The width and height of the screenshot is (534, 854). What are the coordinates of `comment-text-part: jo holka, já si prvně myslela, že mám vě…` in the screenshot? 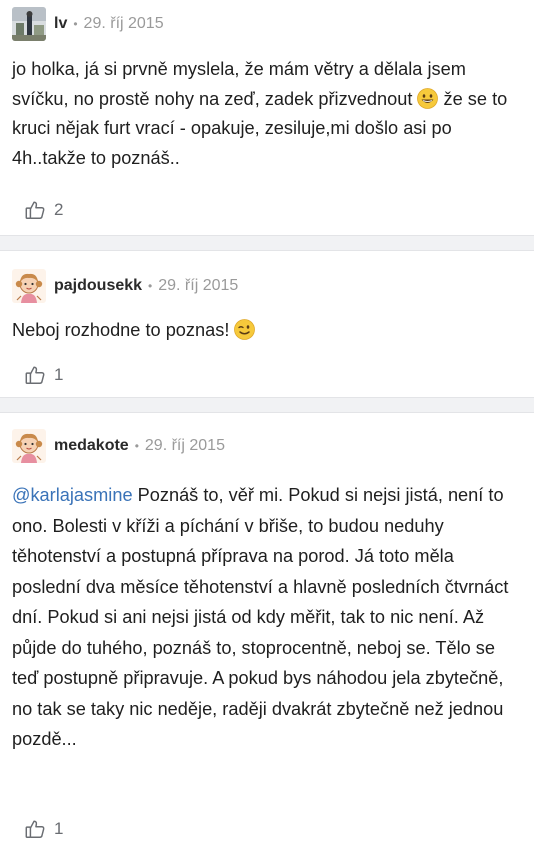 It's located at (239, 84).